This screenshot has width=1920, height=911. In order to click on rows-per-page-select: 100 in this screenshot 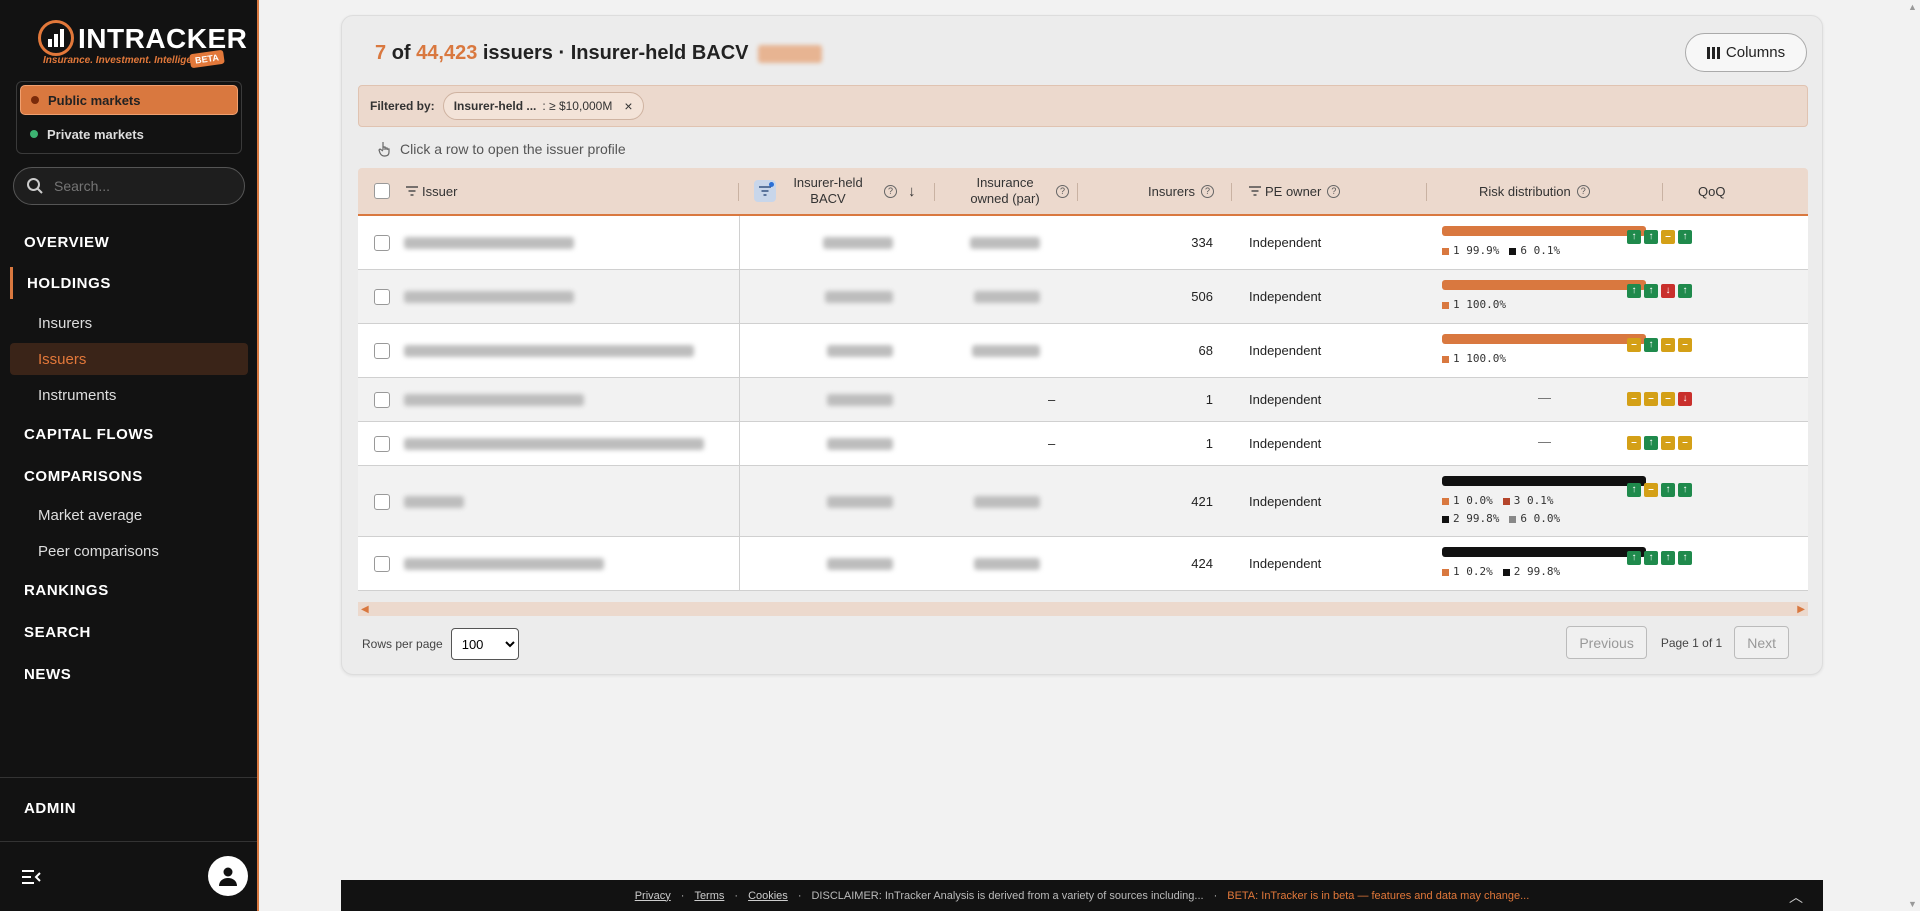, I will do `click(484, 644)`.